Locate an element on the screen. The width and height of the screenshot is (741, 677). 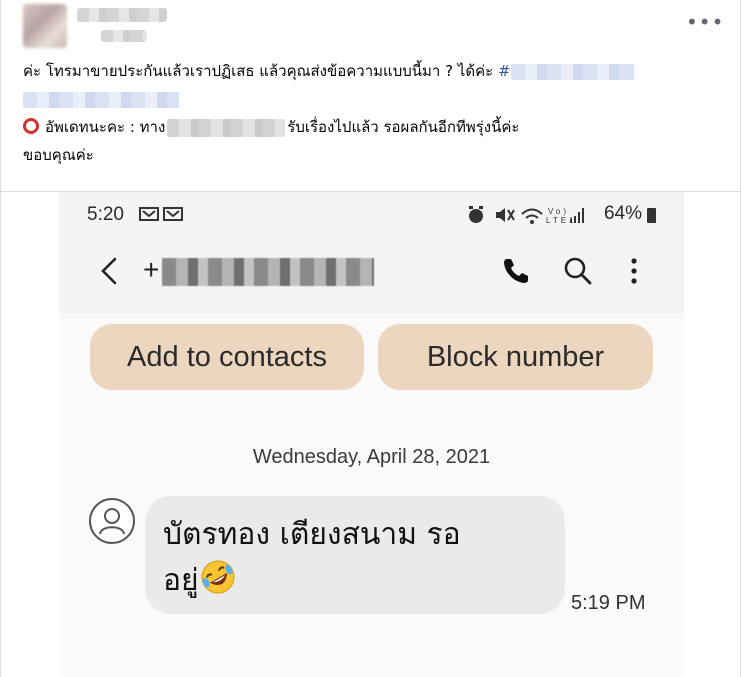
hashtag-link: # is located at coordinates (566, 71).